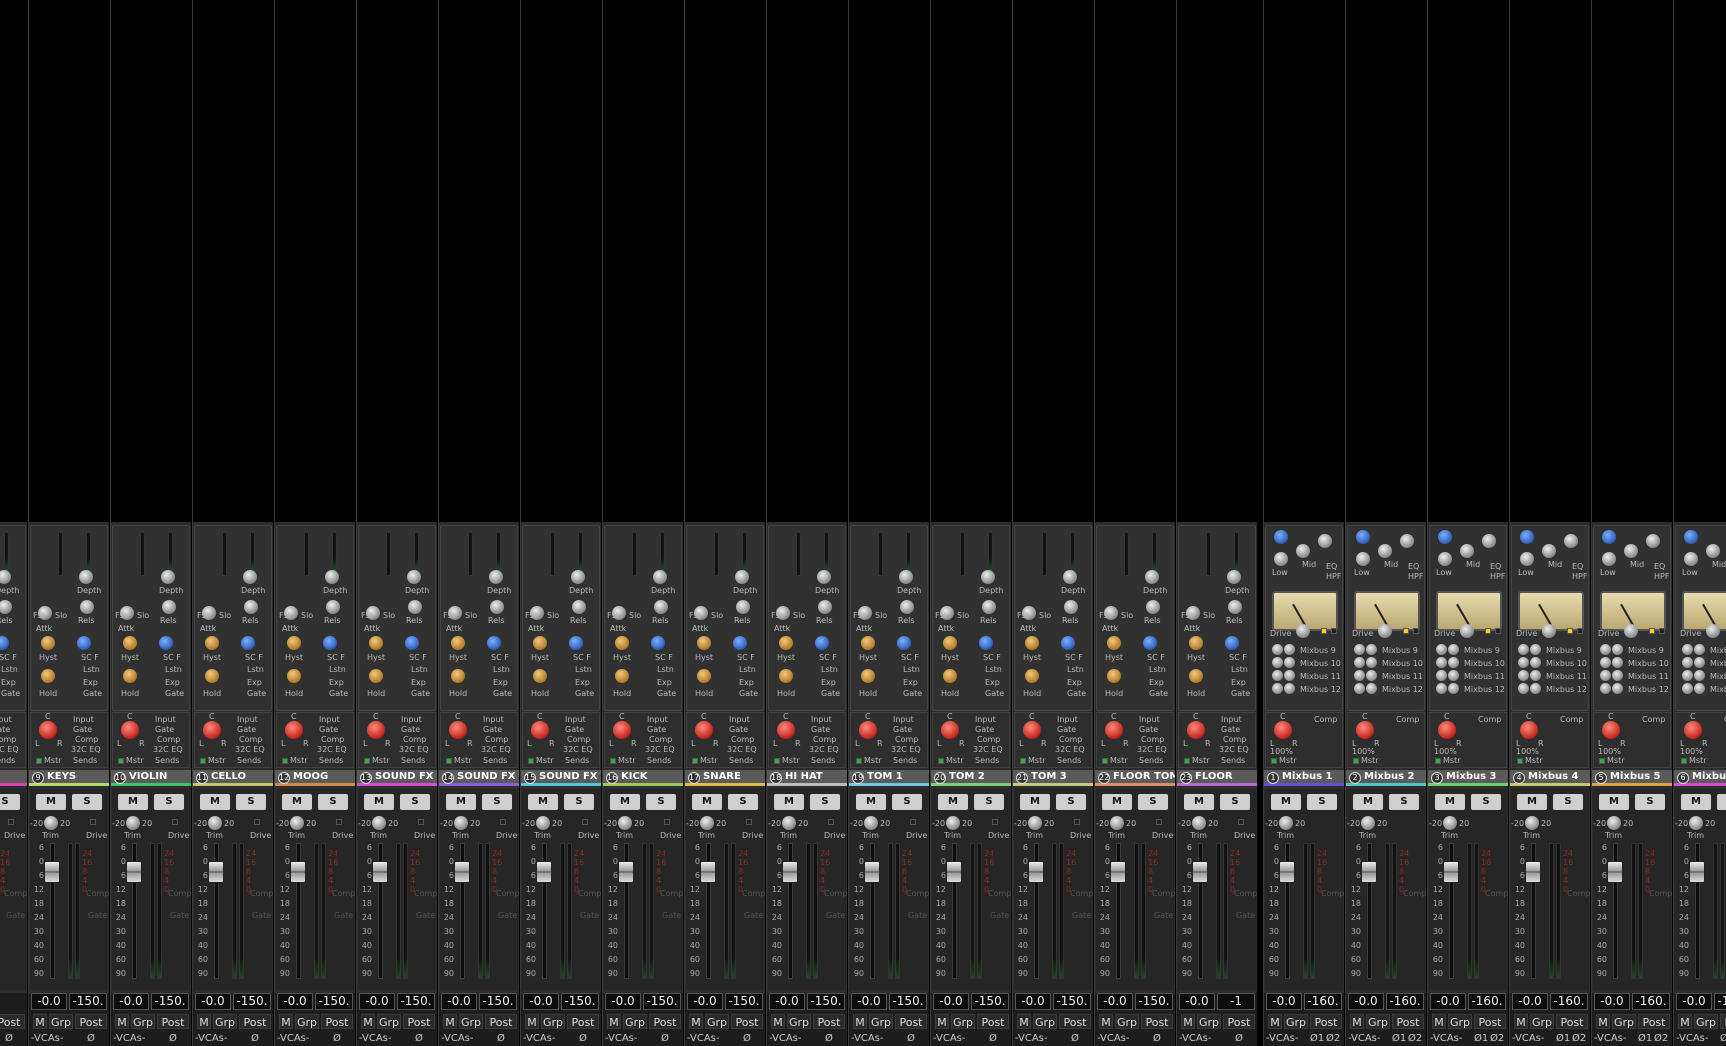 This screenshot has width=1726, height=1046. What do you see at coordinates (1135, 778) in the screenshot?
I see `strip-name-button: 22 FLOOR TOM` at bounding box center [1135, 778].